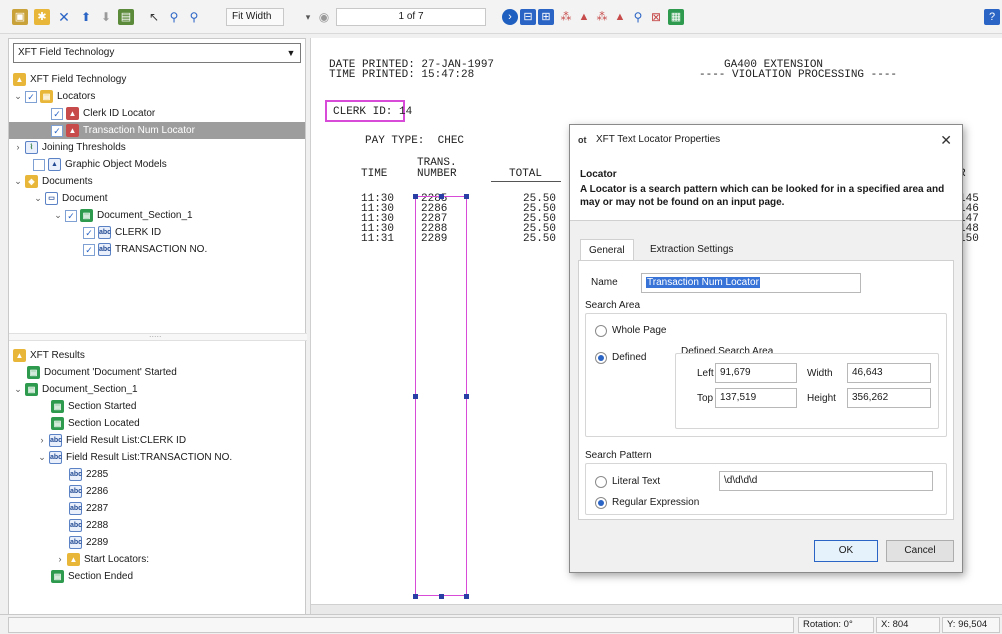 Image resolution: width=1002 pixels, height=634 pixels. I want to click on fit-width-select: Fit Width, so click(255, 17).